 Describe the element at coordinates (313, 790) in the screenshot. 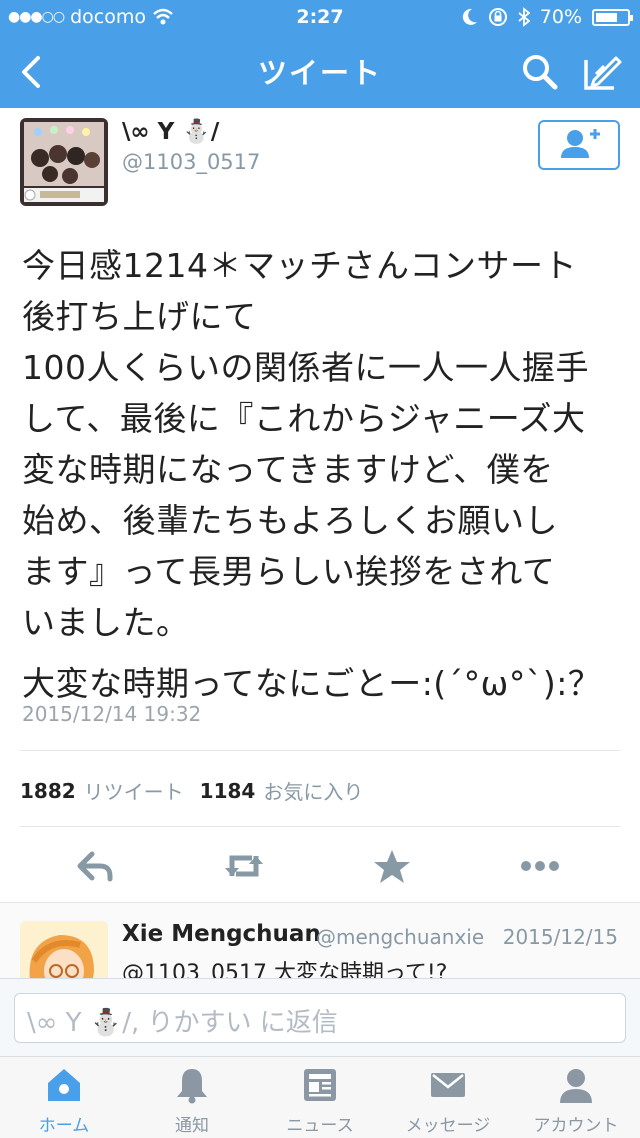

I see `favorite-label: お気に入り` at that location.